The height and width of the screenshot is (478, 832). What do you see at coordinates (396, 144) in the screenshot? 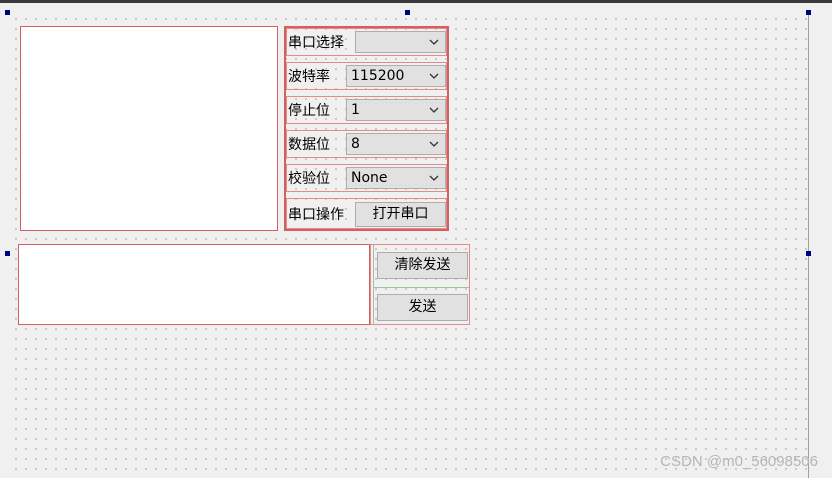
I see `data-bits-select: 8` at bounding box center [396, 144].